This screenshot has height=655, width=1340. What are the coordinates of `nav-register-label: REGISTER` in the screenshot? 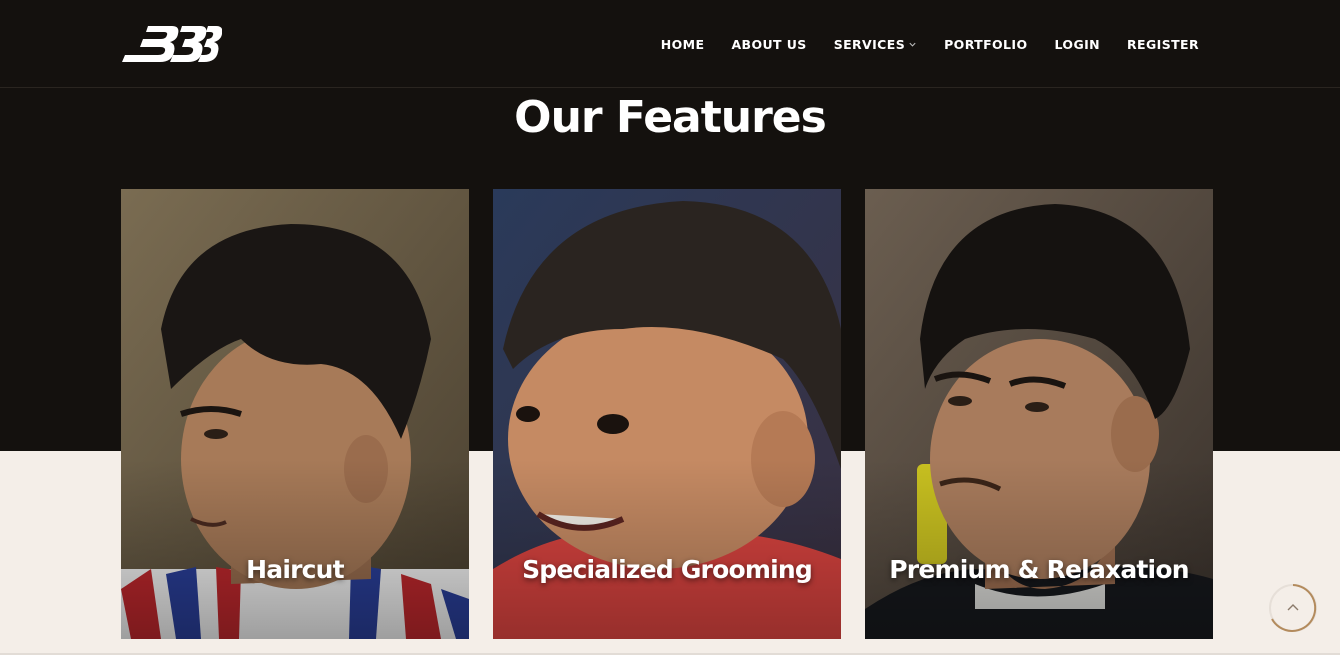 It's located at (1163, 44).